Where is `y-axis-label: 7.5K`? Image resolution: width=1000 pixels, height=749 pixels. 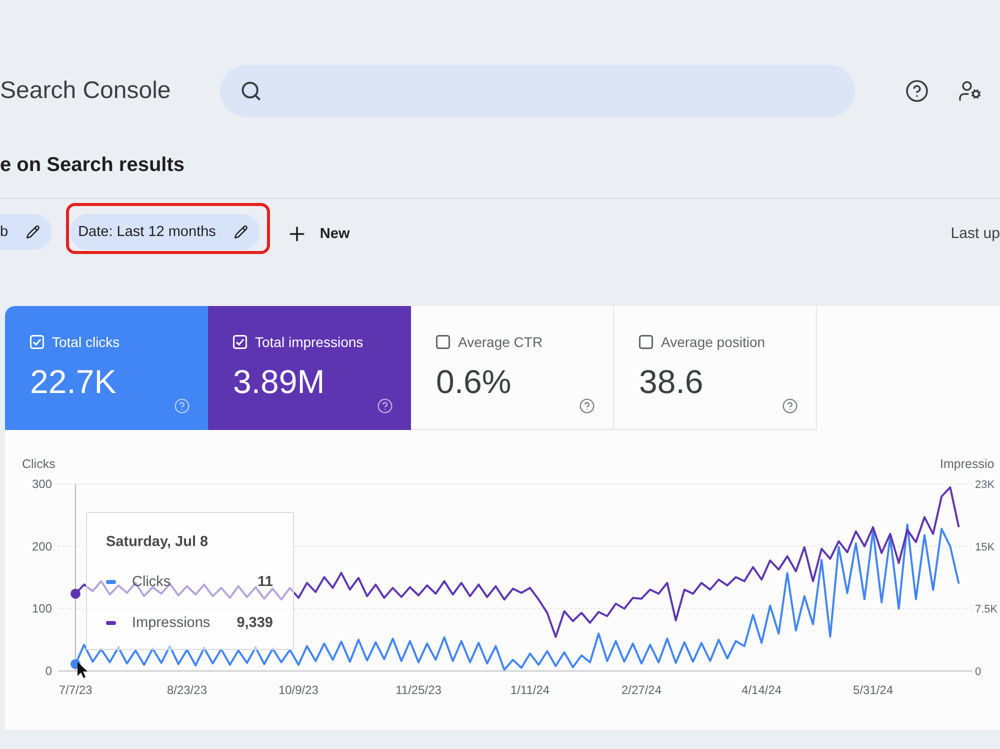 y-axis-label: 7.5K is located at coordinates (986, 610).